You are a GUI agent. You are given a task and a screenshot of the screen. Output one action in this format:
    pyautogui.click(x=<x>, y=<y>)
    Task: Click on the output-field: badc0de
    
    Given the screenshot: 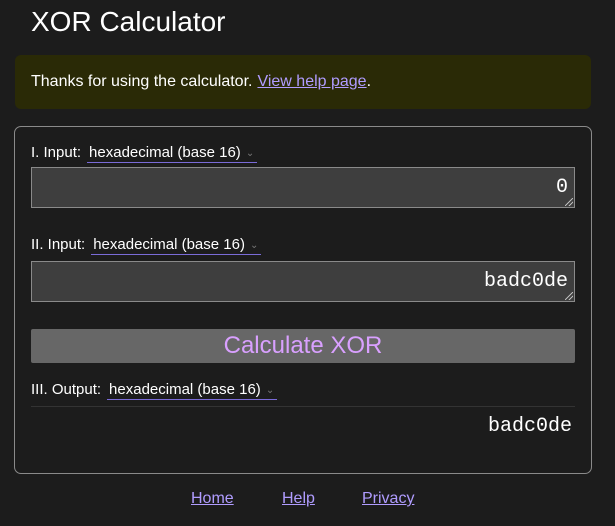 What is the action you would take?
    pyautogui.click(x=303, y=427)
    